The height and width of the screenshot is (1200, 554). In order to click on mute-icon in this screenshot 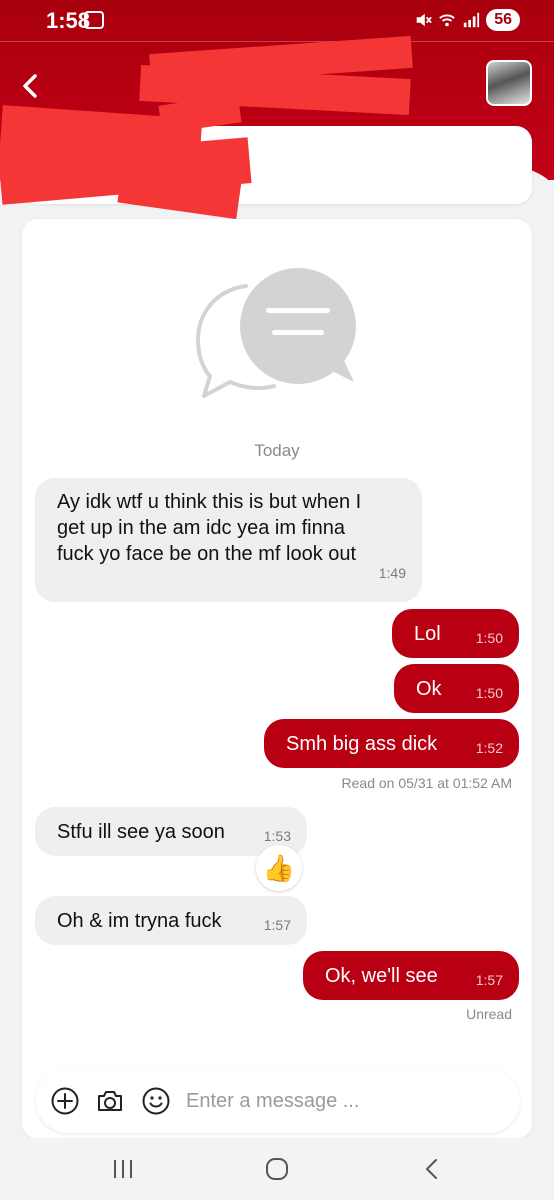, I will do `click(424, 20)`.